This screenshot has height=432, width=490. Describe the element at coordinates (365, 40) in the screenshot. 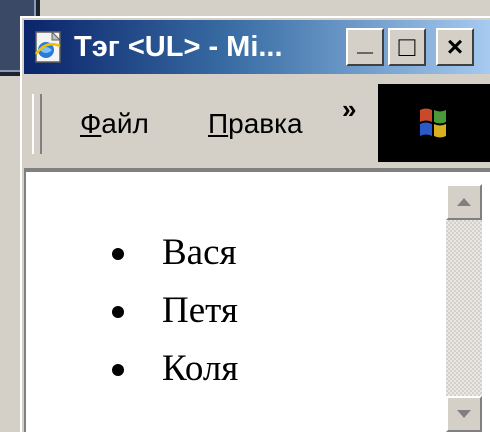

I see `minimize-icon: _` at that location.